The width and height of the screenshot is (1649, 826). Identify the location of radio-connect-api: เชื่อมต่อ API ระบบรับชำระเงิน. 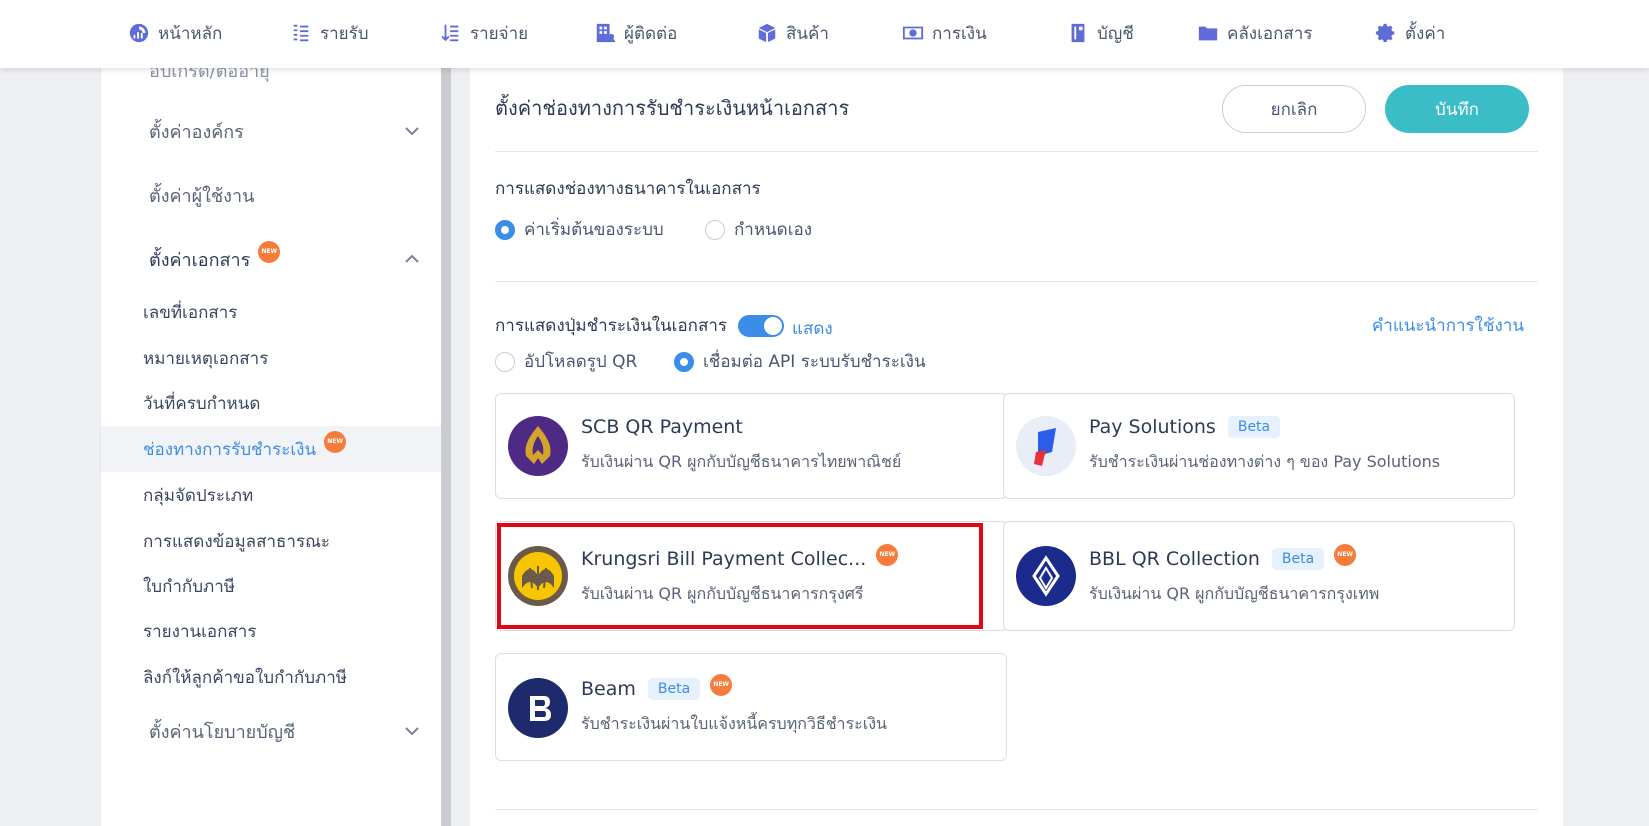
(800, 361).